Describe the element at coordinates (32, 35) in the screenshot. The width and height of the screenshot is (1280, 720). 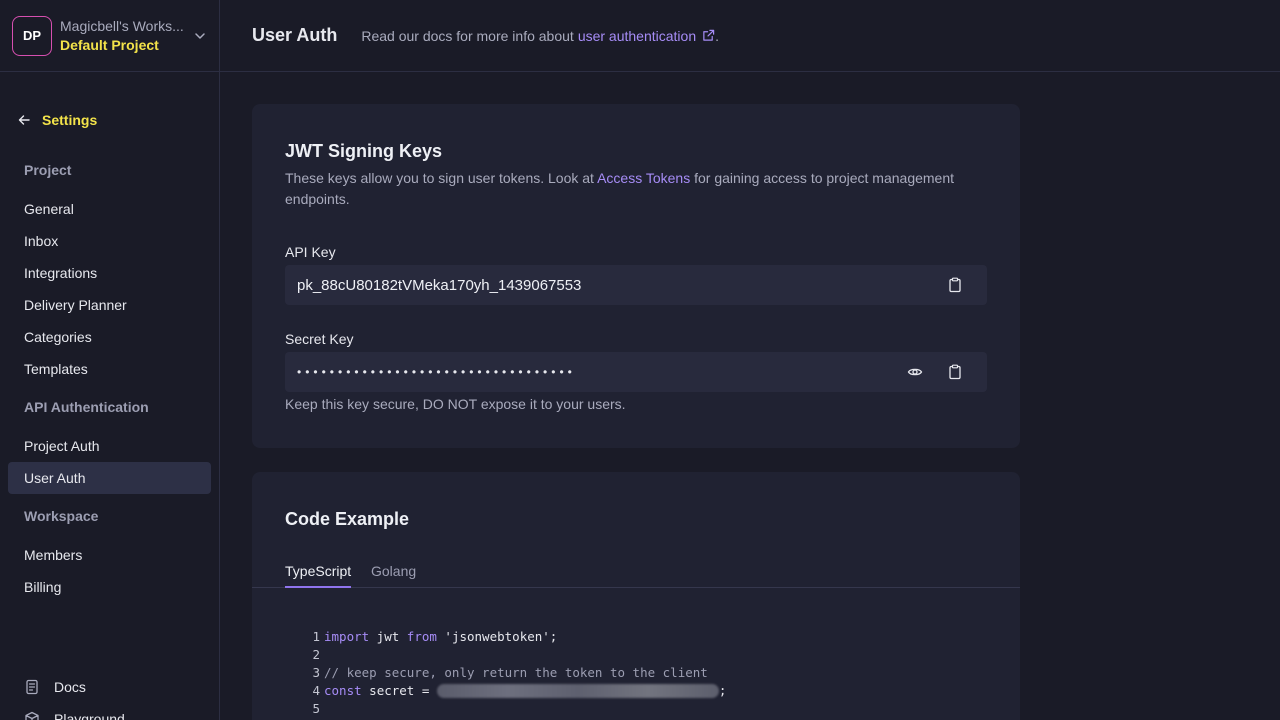
I see `avatar: DP` at that location.